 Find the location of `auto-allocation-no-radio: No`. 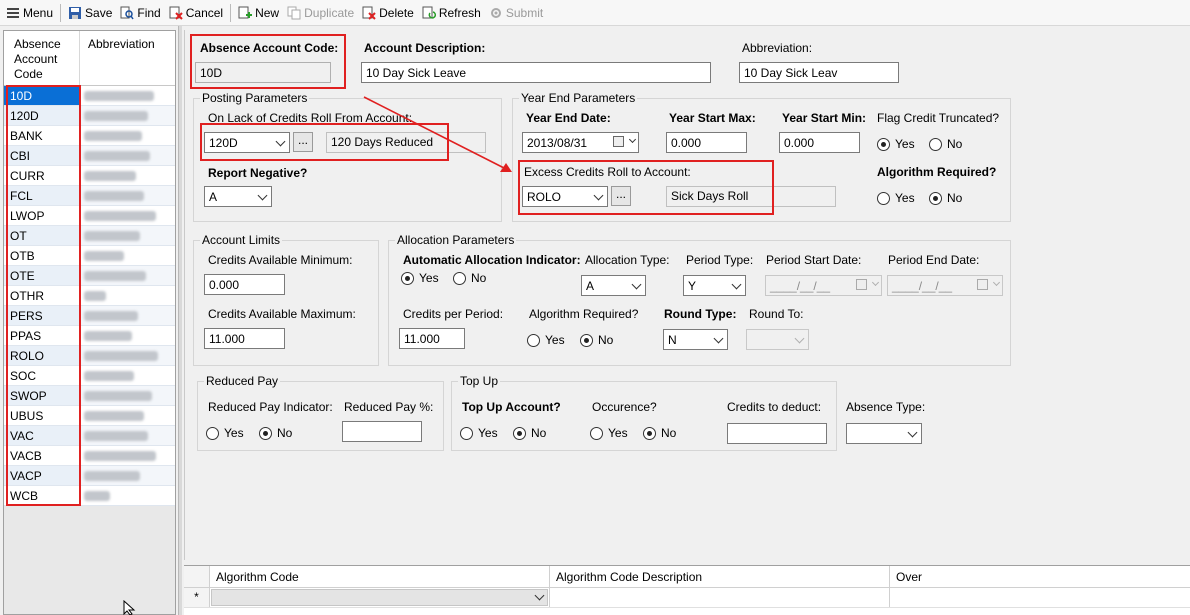

auto-allocation-no-radio: No is located at coordinates (469, 278).